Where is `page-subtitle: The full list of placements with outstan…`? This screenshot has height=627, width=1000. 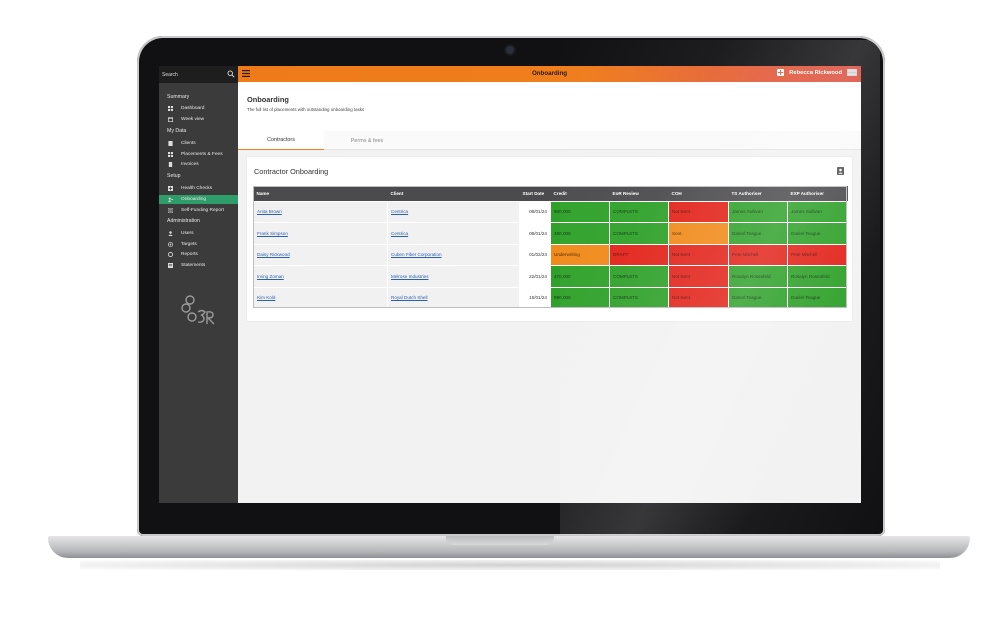
page-subtitle: The full list of placements with outstan… is located at coordinates (306, 109).